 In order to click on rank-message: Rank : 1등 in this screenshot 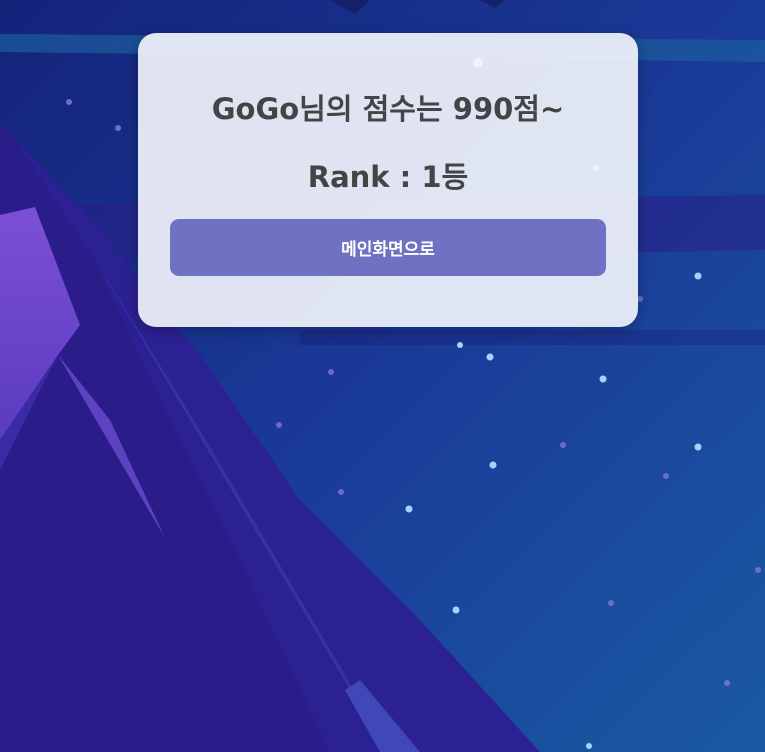, I will do `click(388, 177)`.